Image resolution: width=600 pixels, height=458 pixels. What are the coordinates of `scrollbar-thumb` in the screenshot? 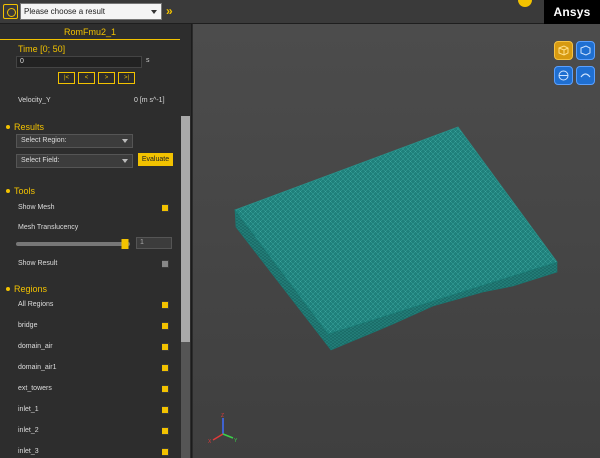 It's located at (185, 229).